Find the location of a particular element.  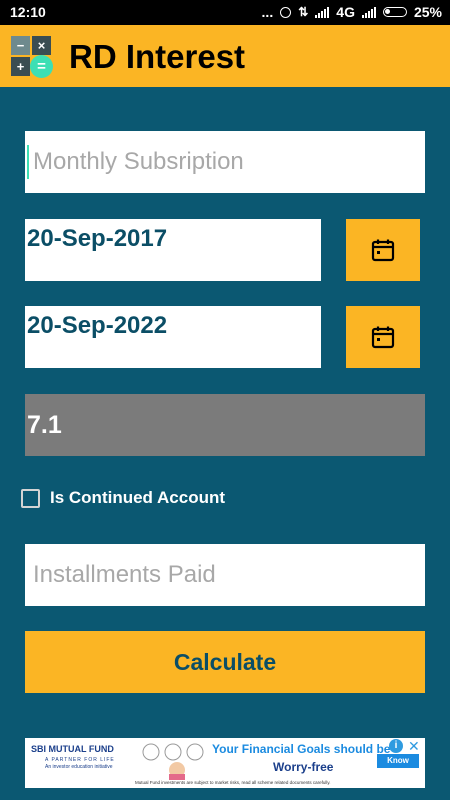

end-date-field: 20-Sep-2022 is located at coordinates (173, 337).